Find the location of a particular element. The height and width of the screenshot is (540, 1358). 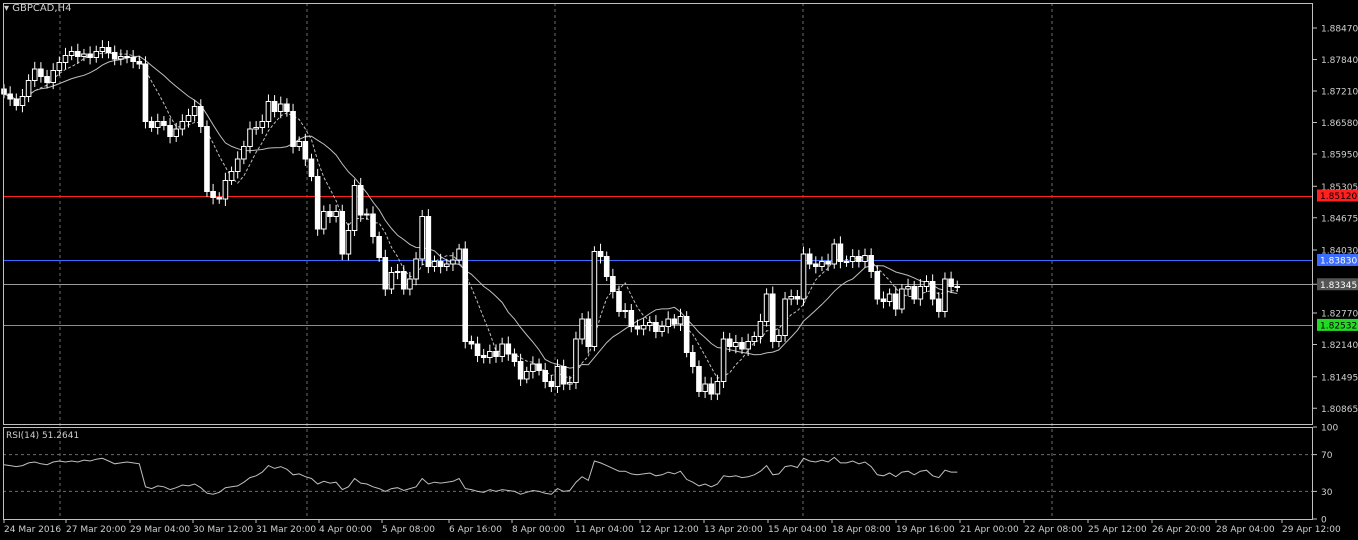

price-tick-label: 1.88470 is located at coordinates (1339, 30).